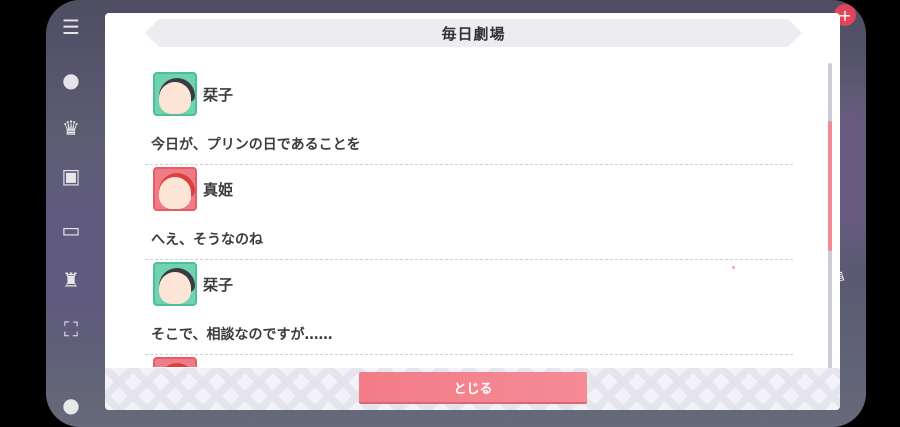  Describe the element at coordinates (71, 405) in the screenshot. I see `profile-icon: ●` at that location.